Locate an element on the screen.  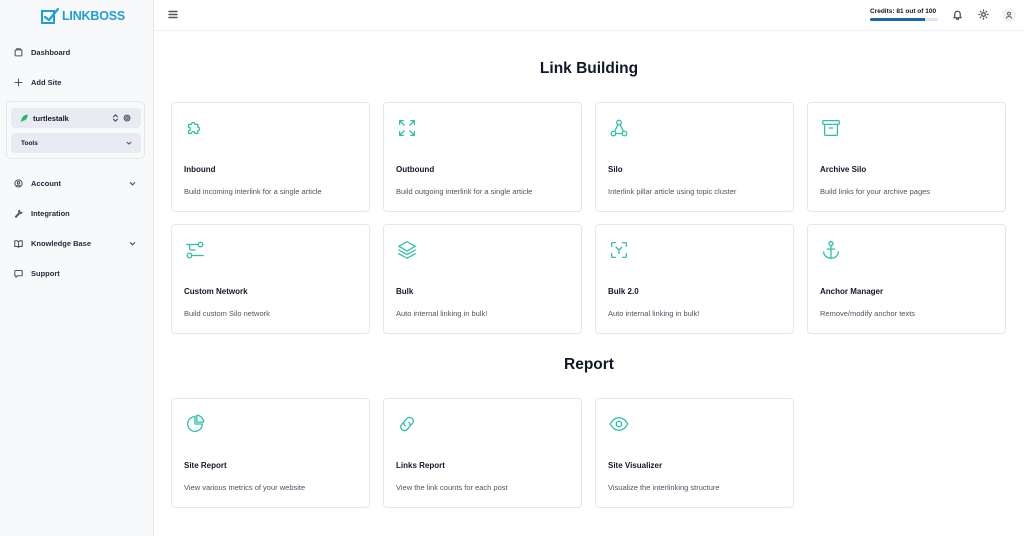
logo: LINKBOSS is located at coordinates (83, 16).